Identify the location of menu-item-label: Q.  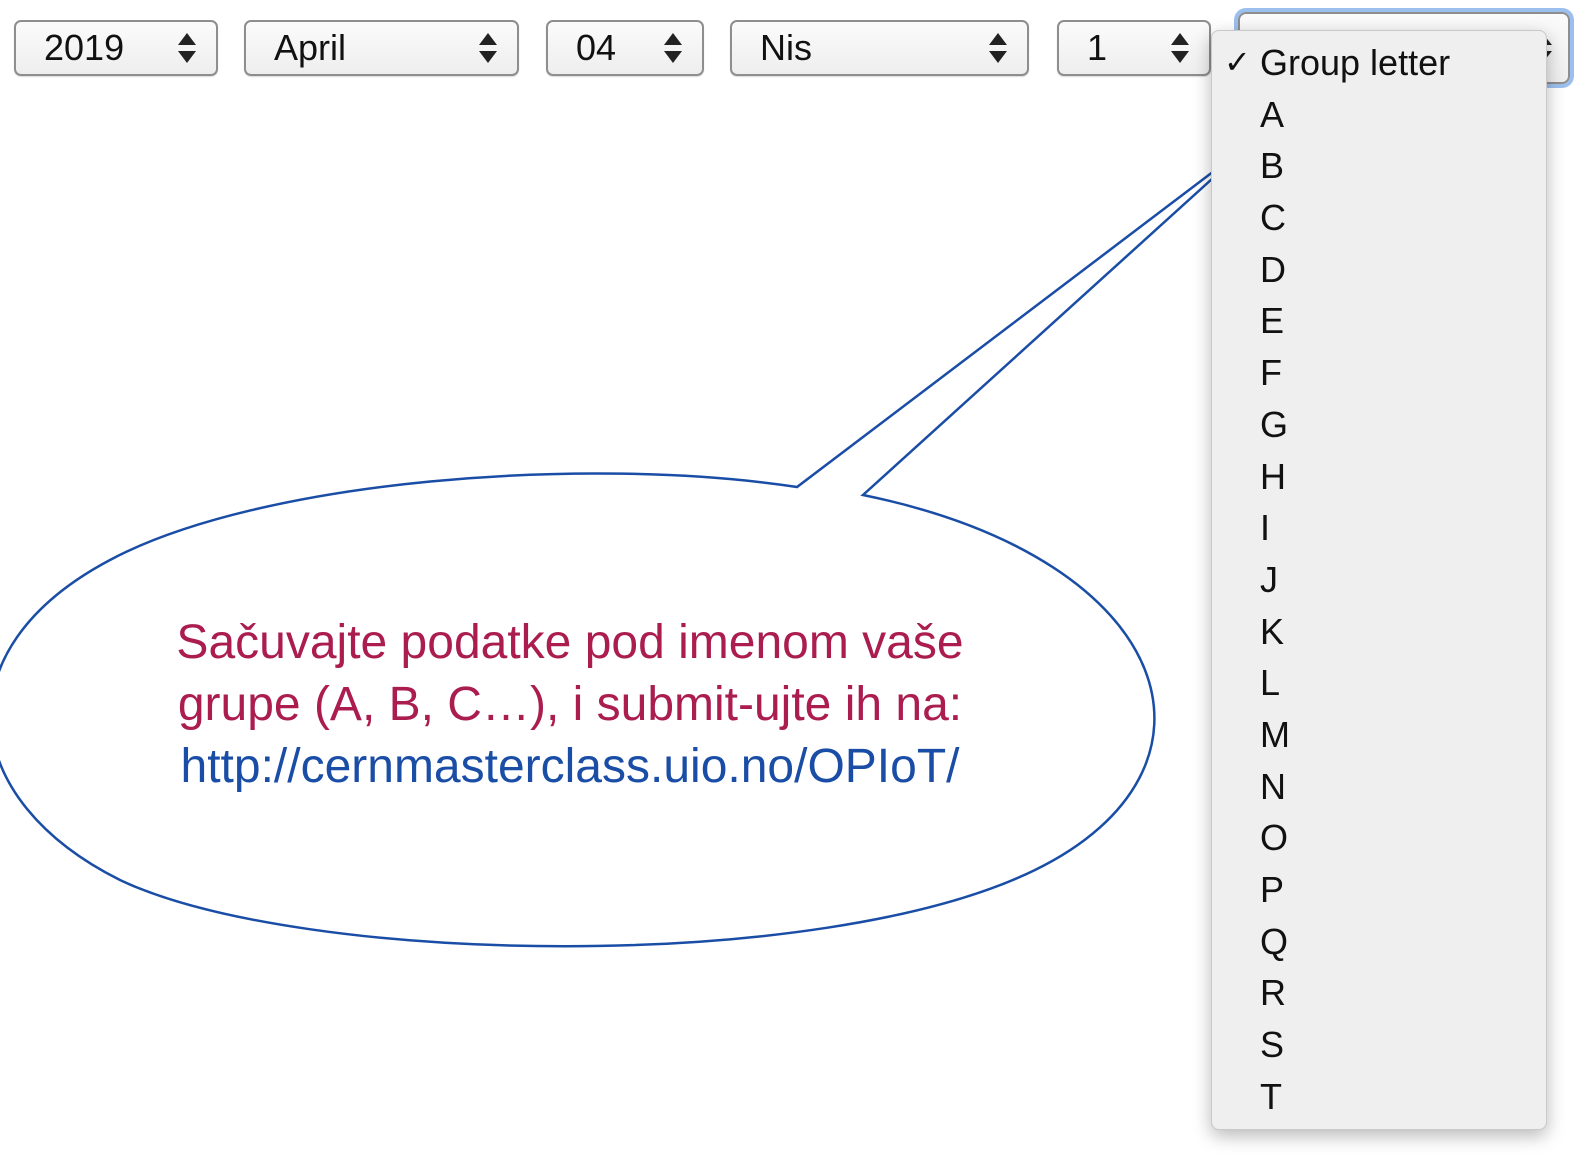
(1274, 941).